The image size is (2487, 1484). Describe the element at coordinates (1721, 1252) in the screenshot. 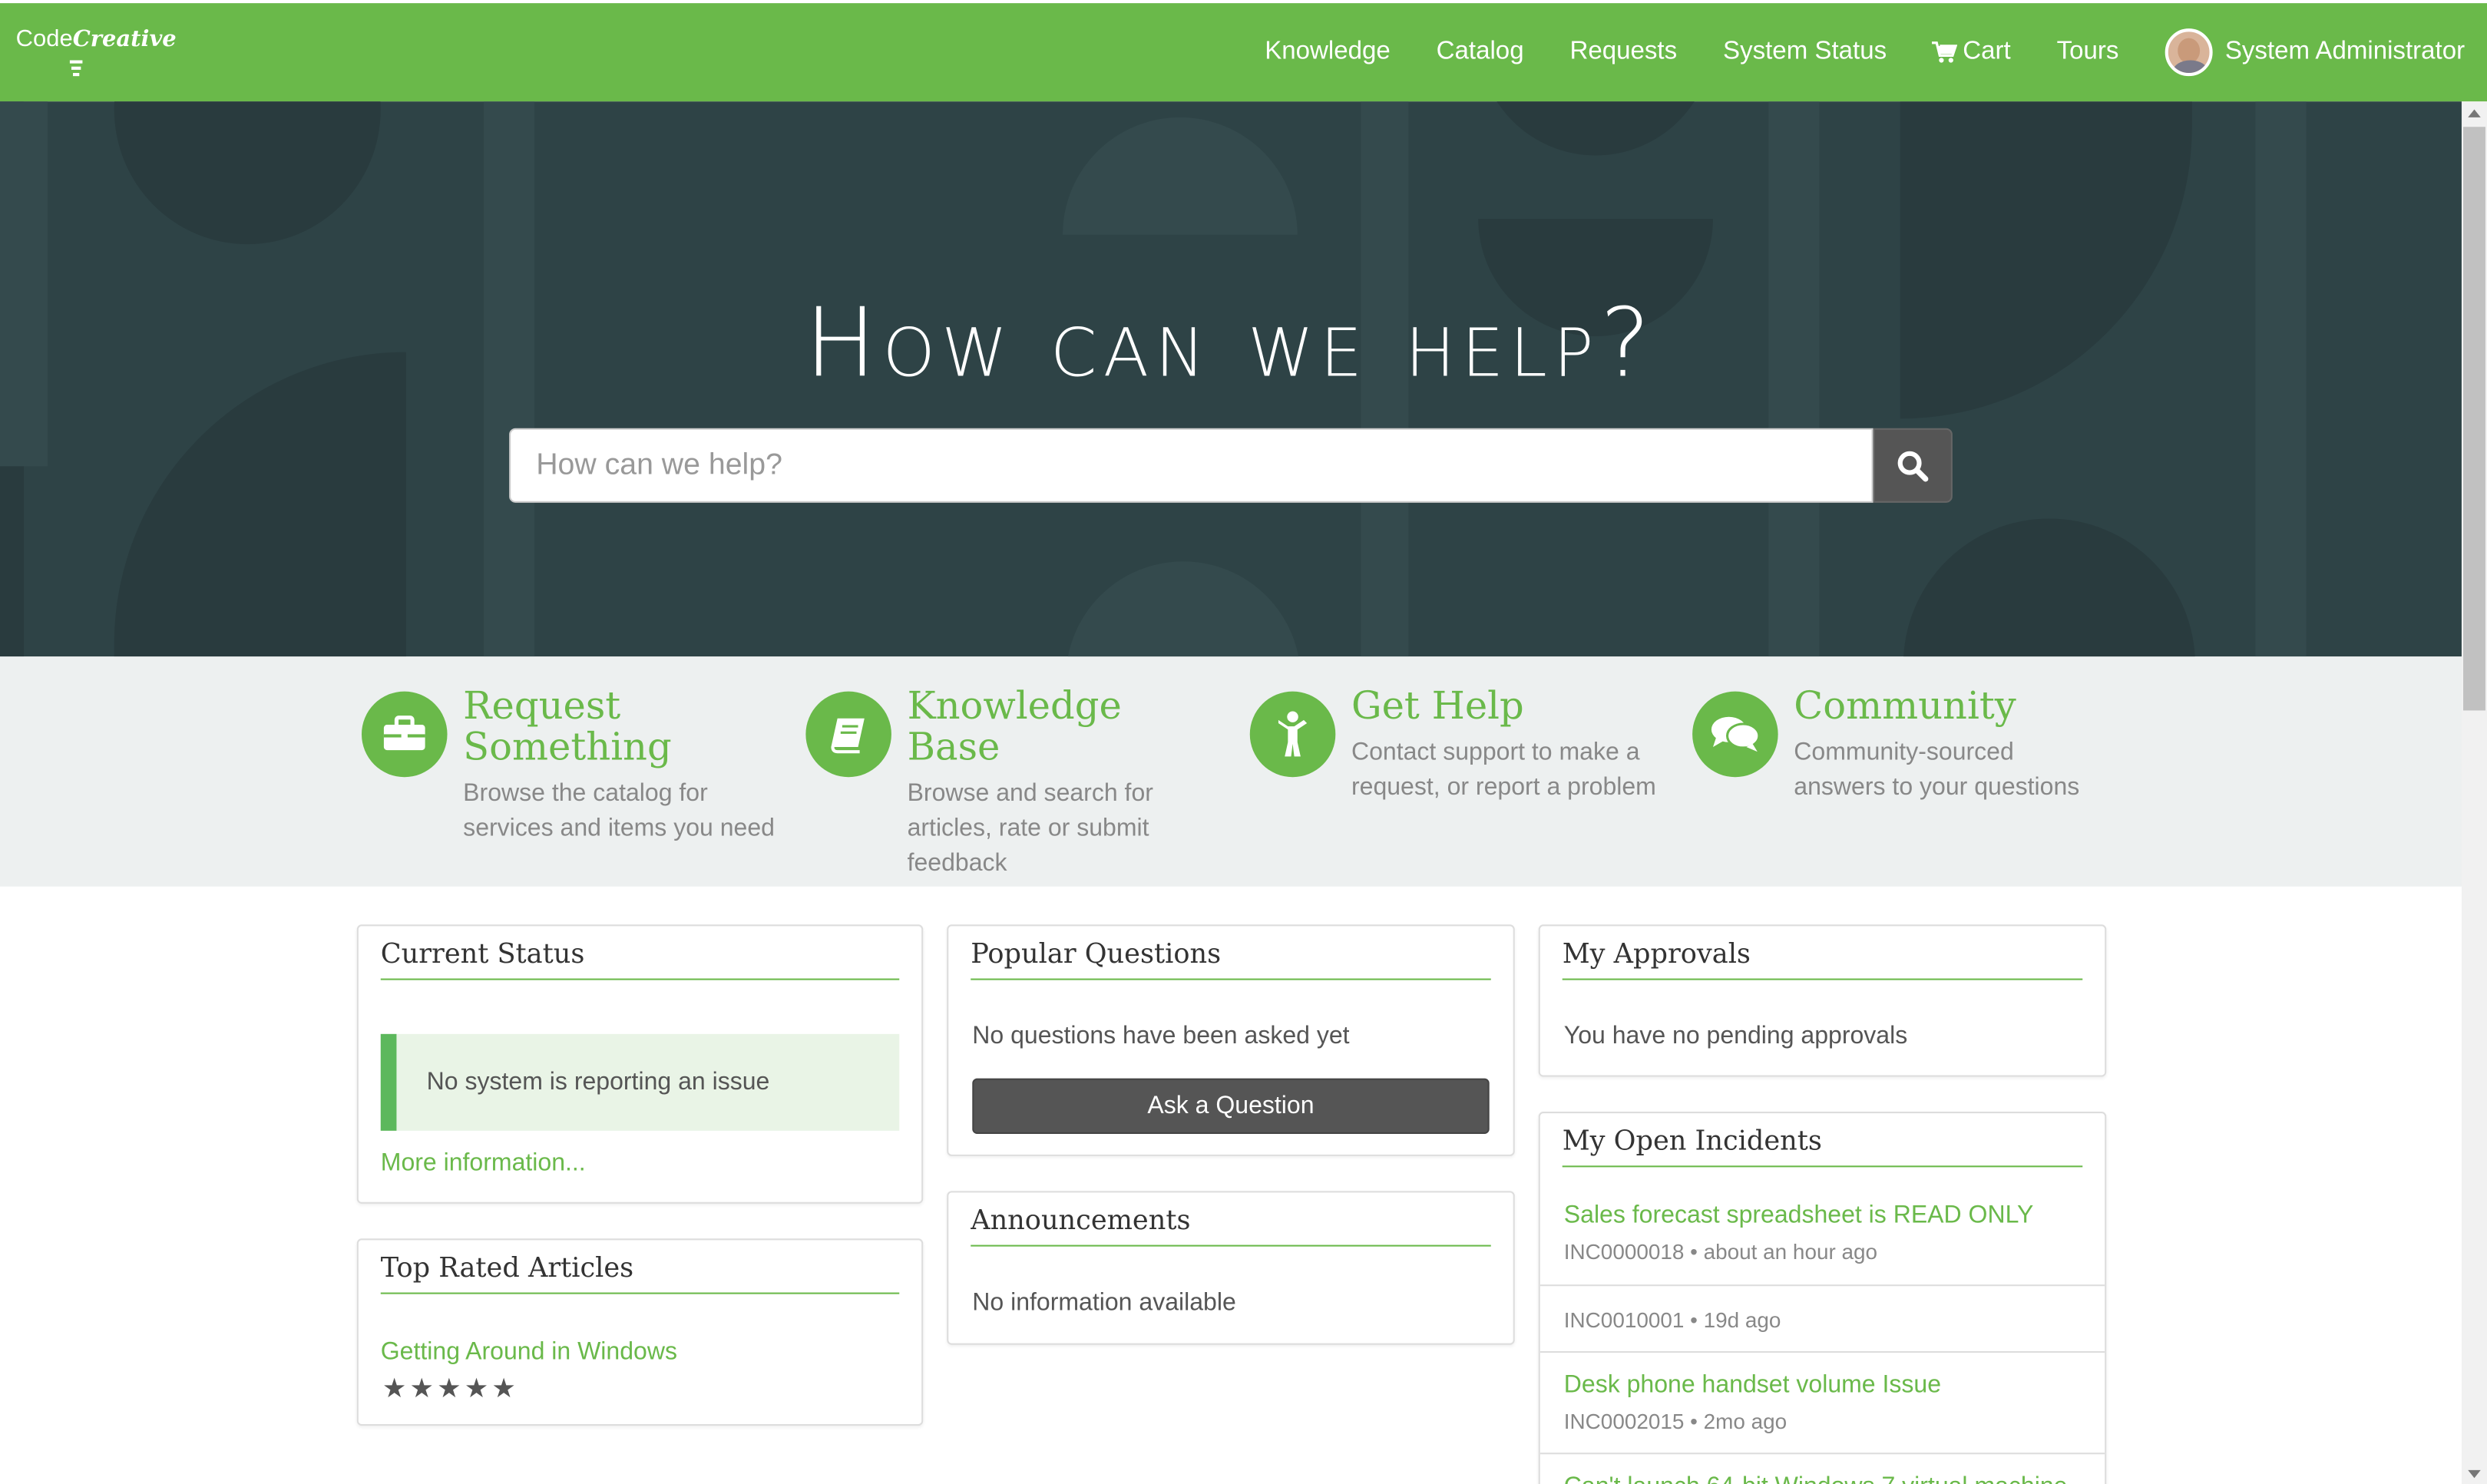

I see `incident-meta: INC0000018 • about an hour ago` at that location.